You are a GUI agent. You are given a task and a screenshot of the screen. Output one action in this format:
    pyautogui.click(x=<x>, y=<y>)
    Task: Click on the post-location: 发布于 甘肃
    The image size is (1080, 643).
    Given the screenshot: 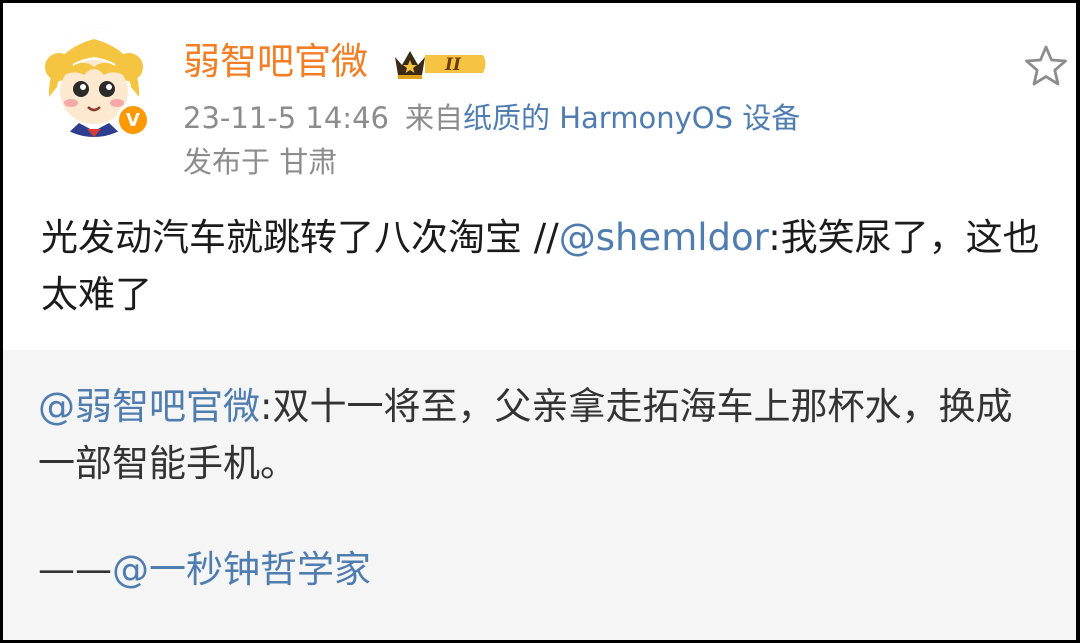 What is the action you would take?
    pyautogui.click(x=260, y=162)
    